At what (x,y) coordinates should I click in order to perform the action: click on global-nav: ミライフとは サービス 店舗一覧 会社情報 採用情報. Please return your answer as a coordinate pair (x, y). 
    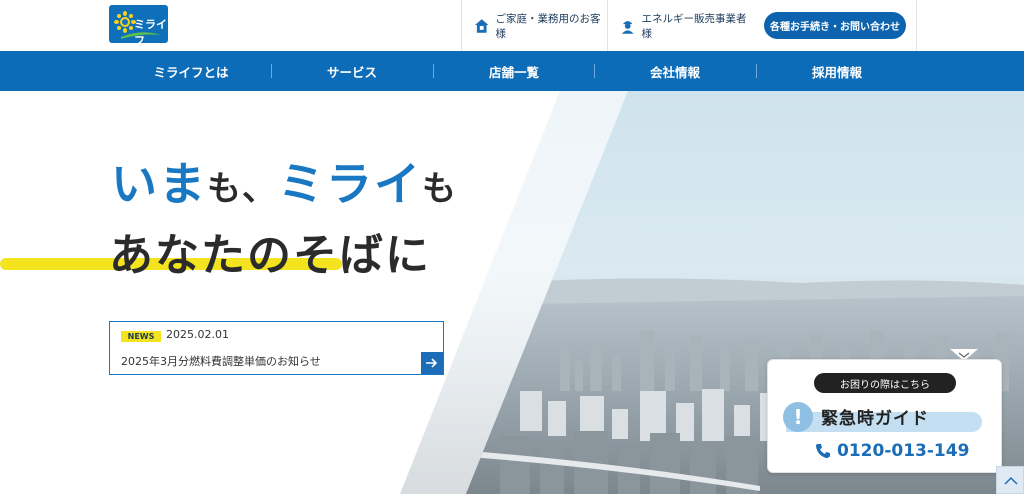
    Looking at the image, I should click on (512, 71).